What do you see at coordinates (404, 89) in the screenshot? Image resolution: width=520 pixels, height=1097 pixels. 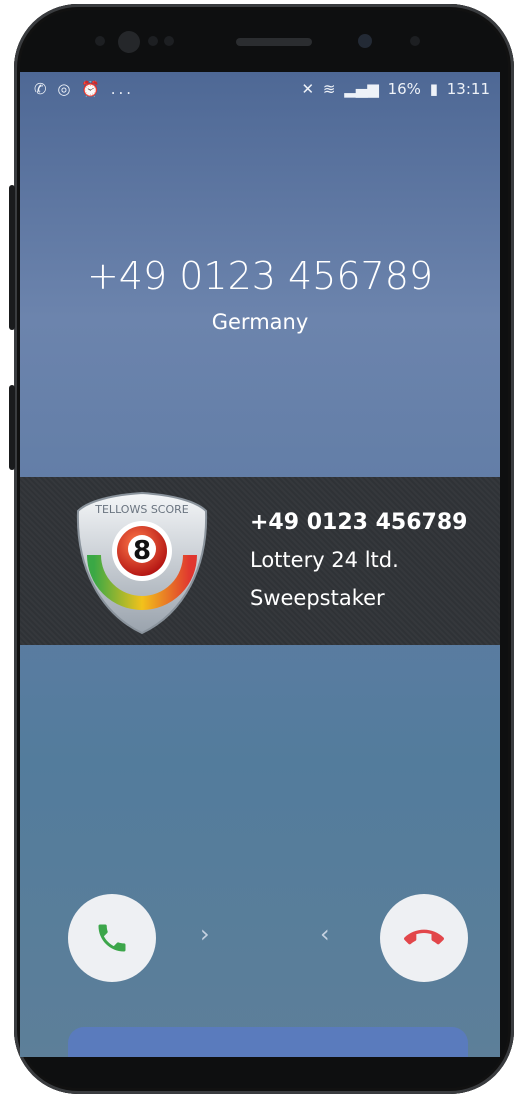 I see `battery-percent: 16%` at bounding box center [404, 89].